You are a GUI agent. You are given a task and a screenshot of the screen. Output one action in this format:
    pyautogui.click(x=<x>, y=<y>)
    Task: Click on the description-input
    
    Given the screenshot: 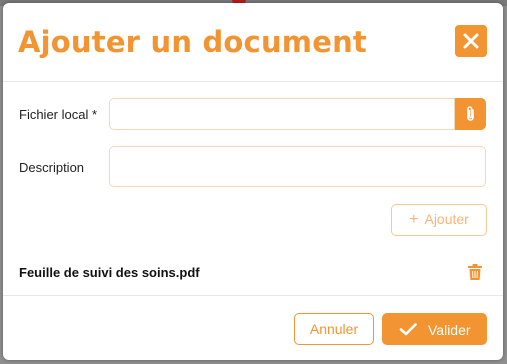 What is the action you would take?
    pyautogui.click(x=297, y=166)
    